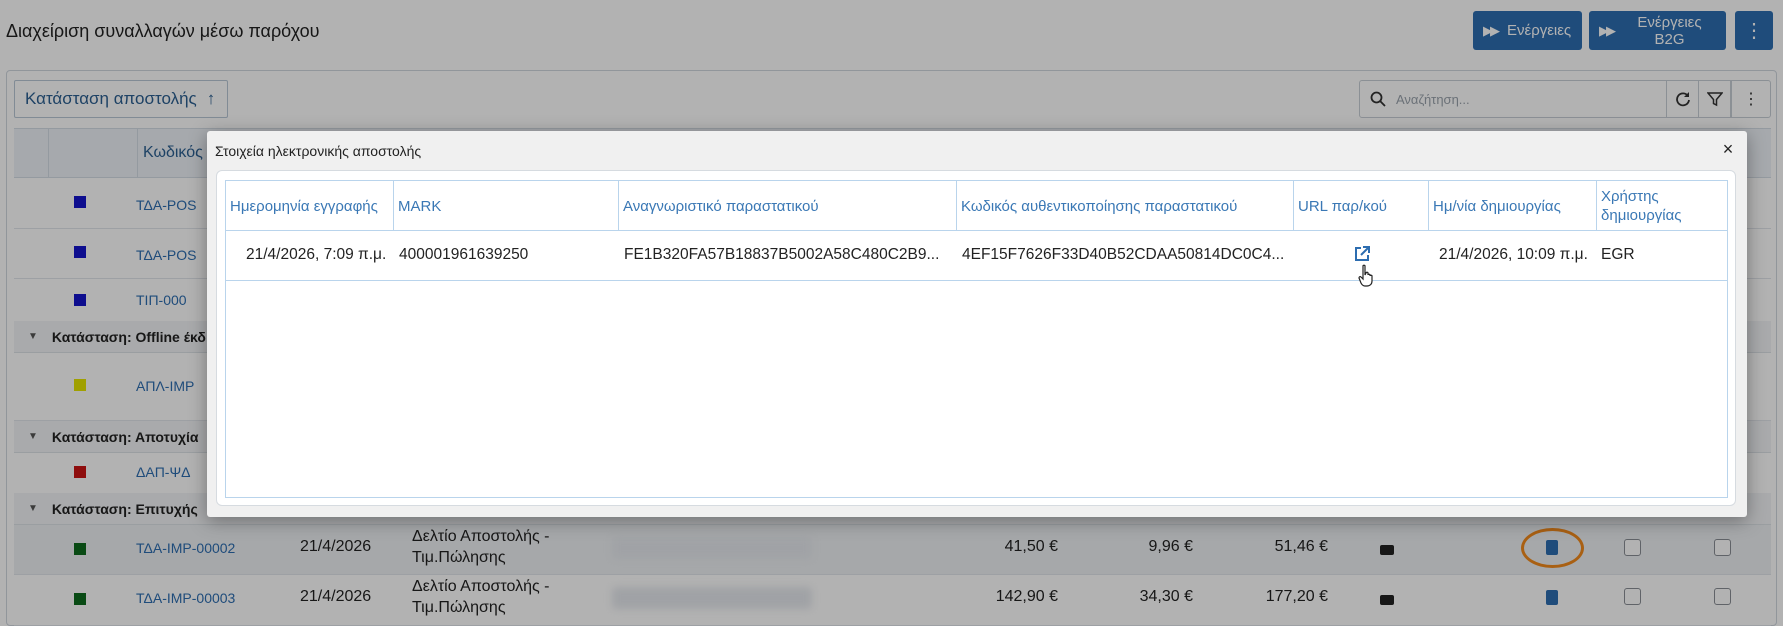 The height and width of the screenshot is (626, 1783). Describe the element at coordinates (788, 206) in the screenshot. I see `column-header-doc-id: Αναγνωριστικό παραστατικού` at that location.